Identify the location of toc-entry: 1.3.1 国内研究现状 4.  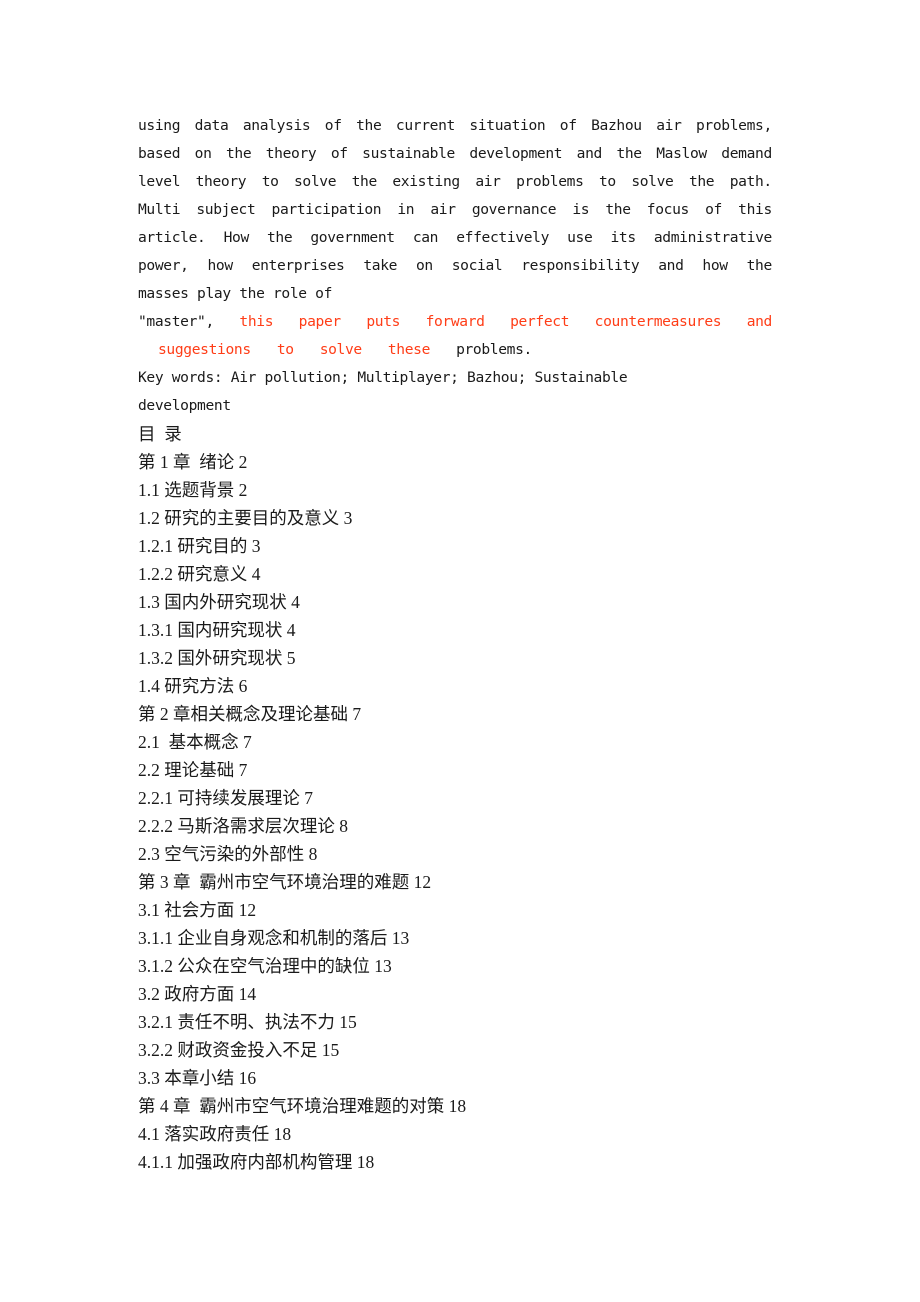
(488, 630).